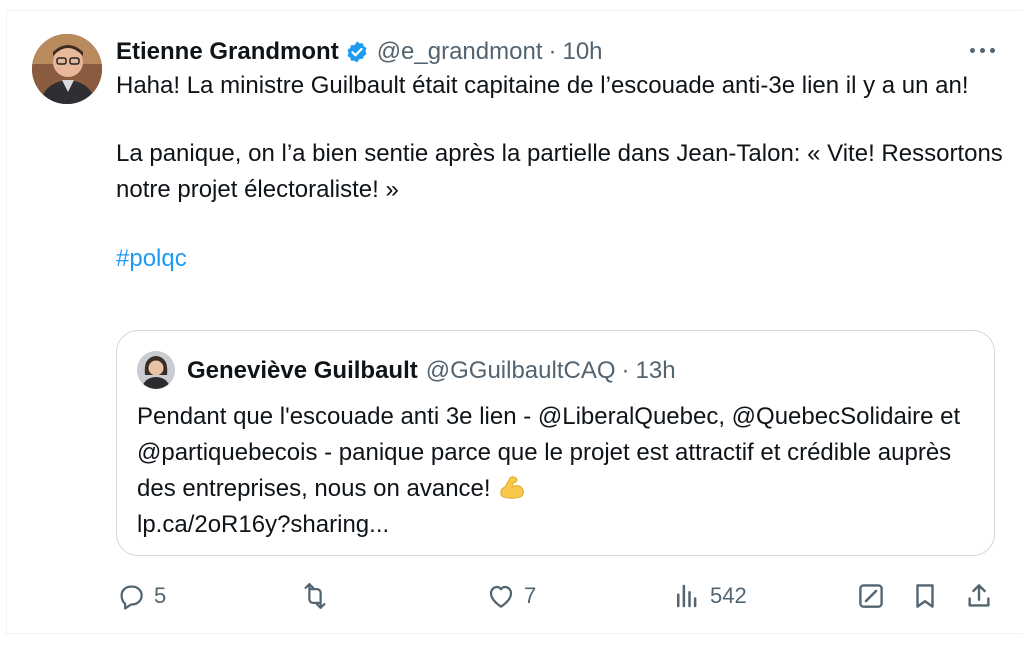 This screenshot has width=1022, height=646. I want to click on views-icon, so click(687, 596).